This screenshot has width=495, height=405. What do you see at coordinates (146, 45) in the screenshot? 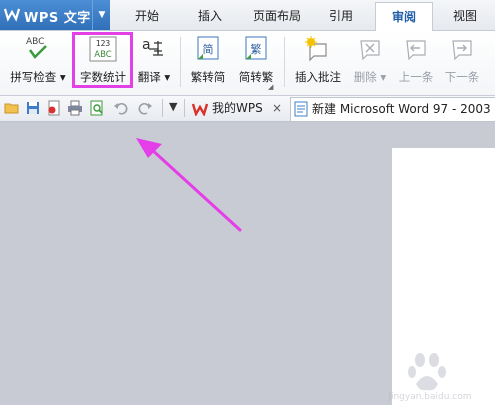
I see `svg-text: a` at bounding box center [146, 45].